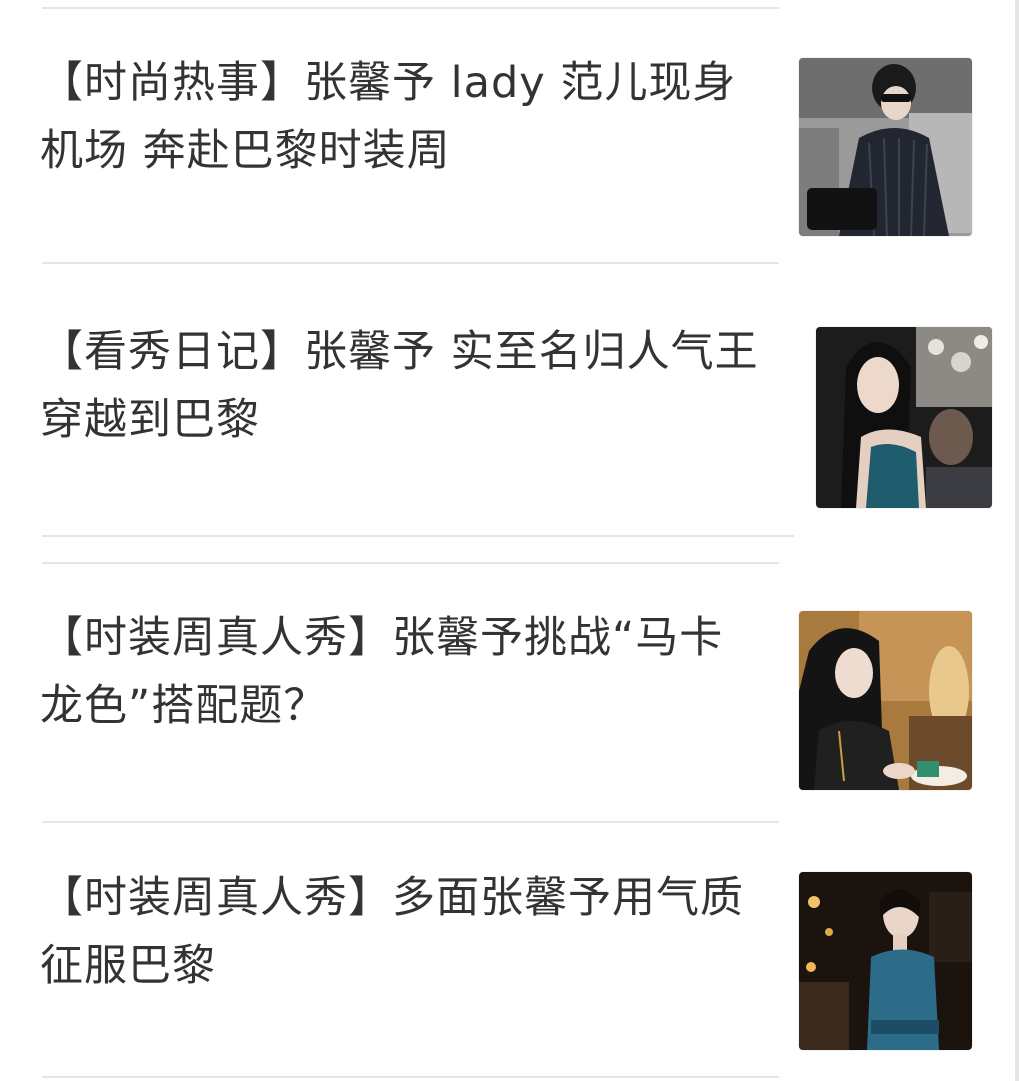 The height and width of the screenshot is (1081, 1019). What do you see at coordinates (397, 117) in the screenshot?
I see `article-title: 【时尚热事】张馨予 lady 范儿现身机场 奔赴巴黎时装周` at bounding box center [397, 117].